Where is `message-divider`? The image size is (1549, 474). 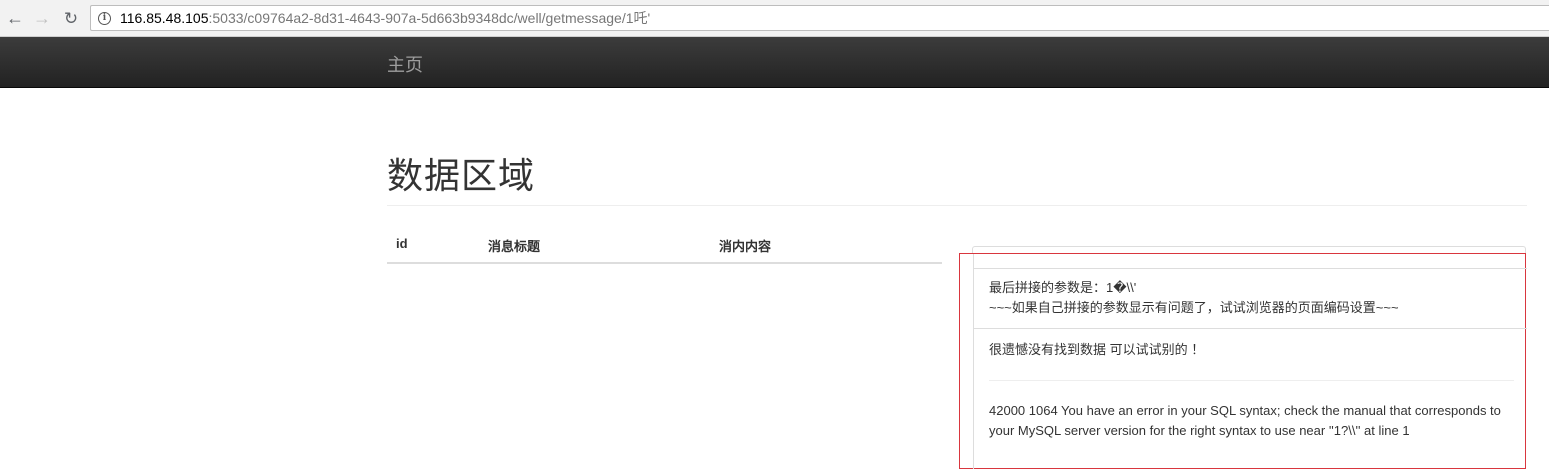
message-divider is located at coordinates (1251, 380).